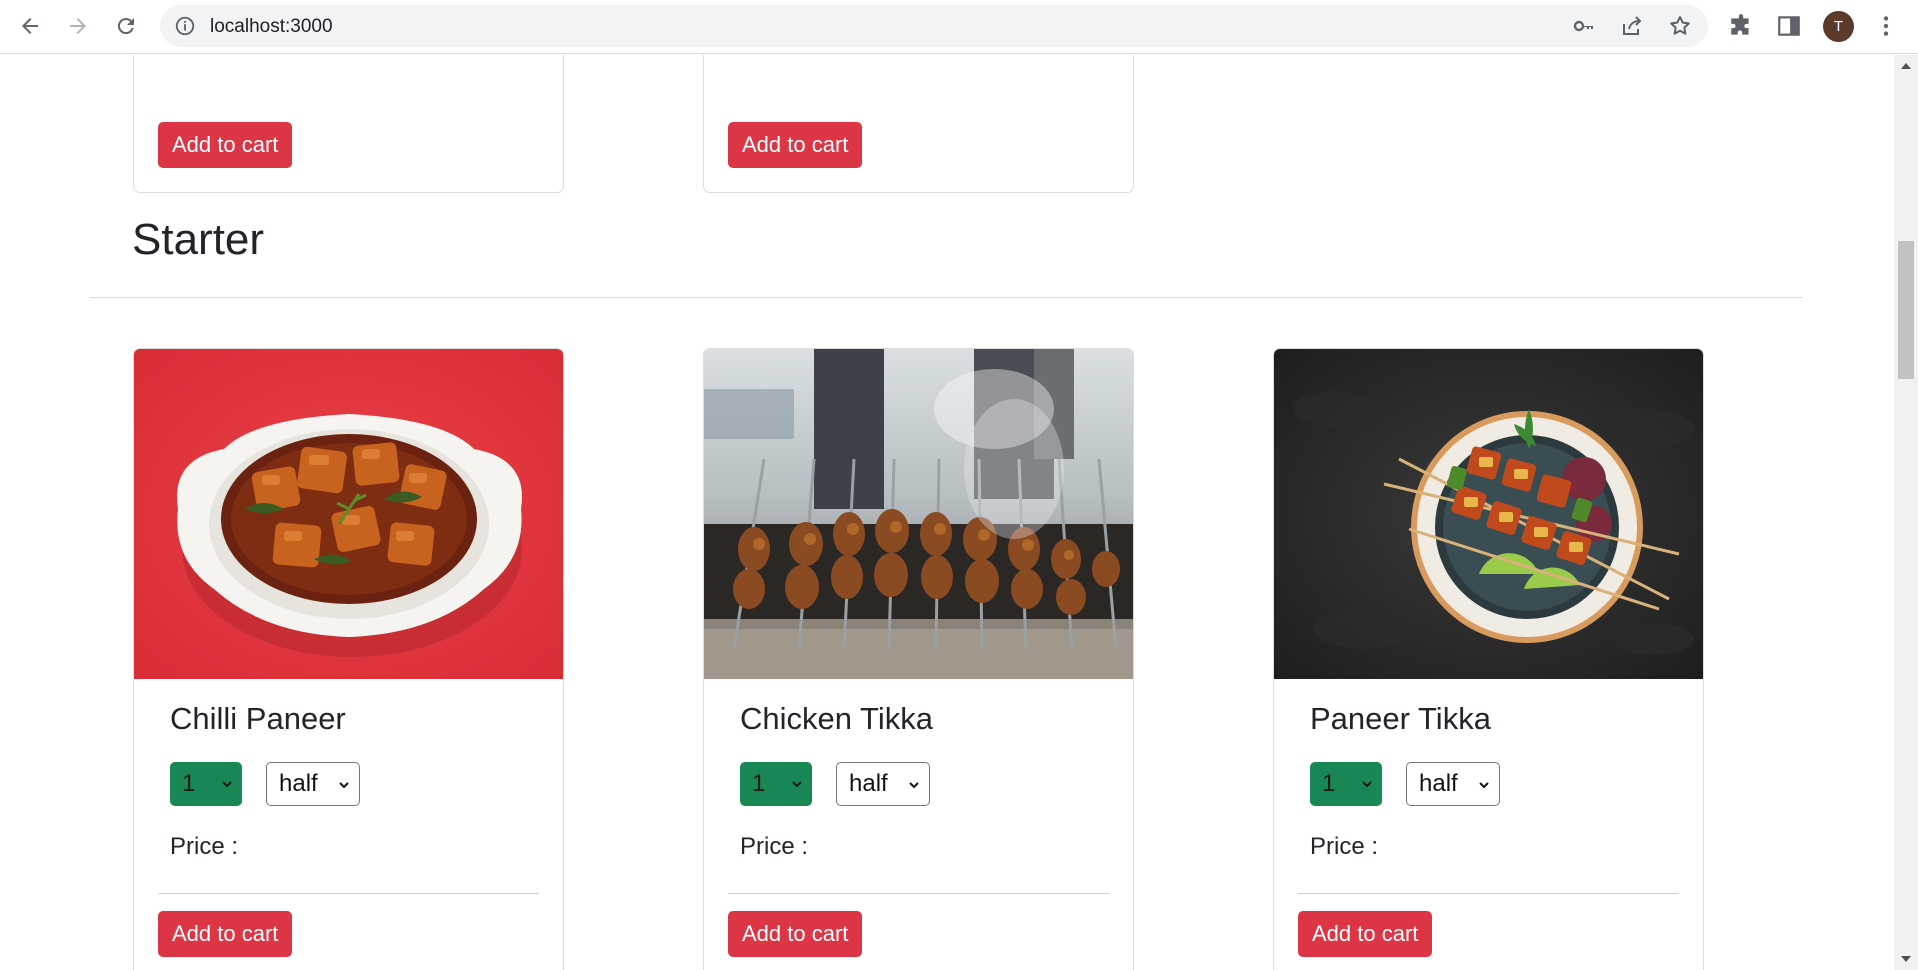  What do you see at coordinates (348, 124) in the screenshot?
I see `menu-card-previous-1: Add to cart` at bounding box center [348, 124].